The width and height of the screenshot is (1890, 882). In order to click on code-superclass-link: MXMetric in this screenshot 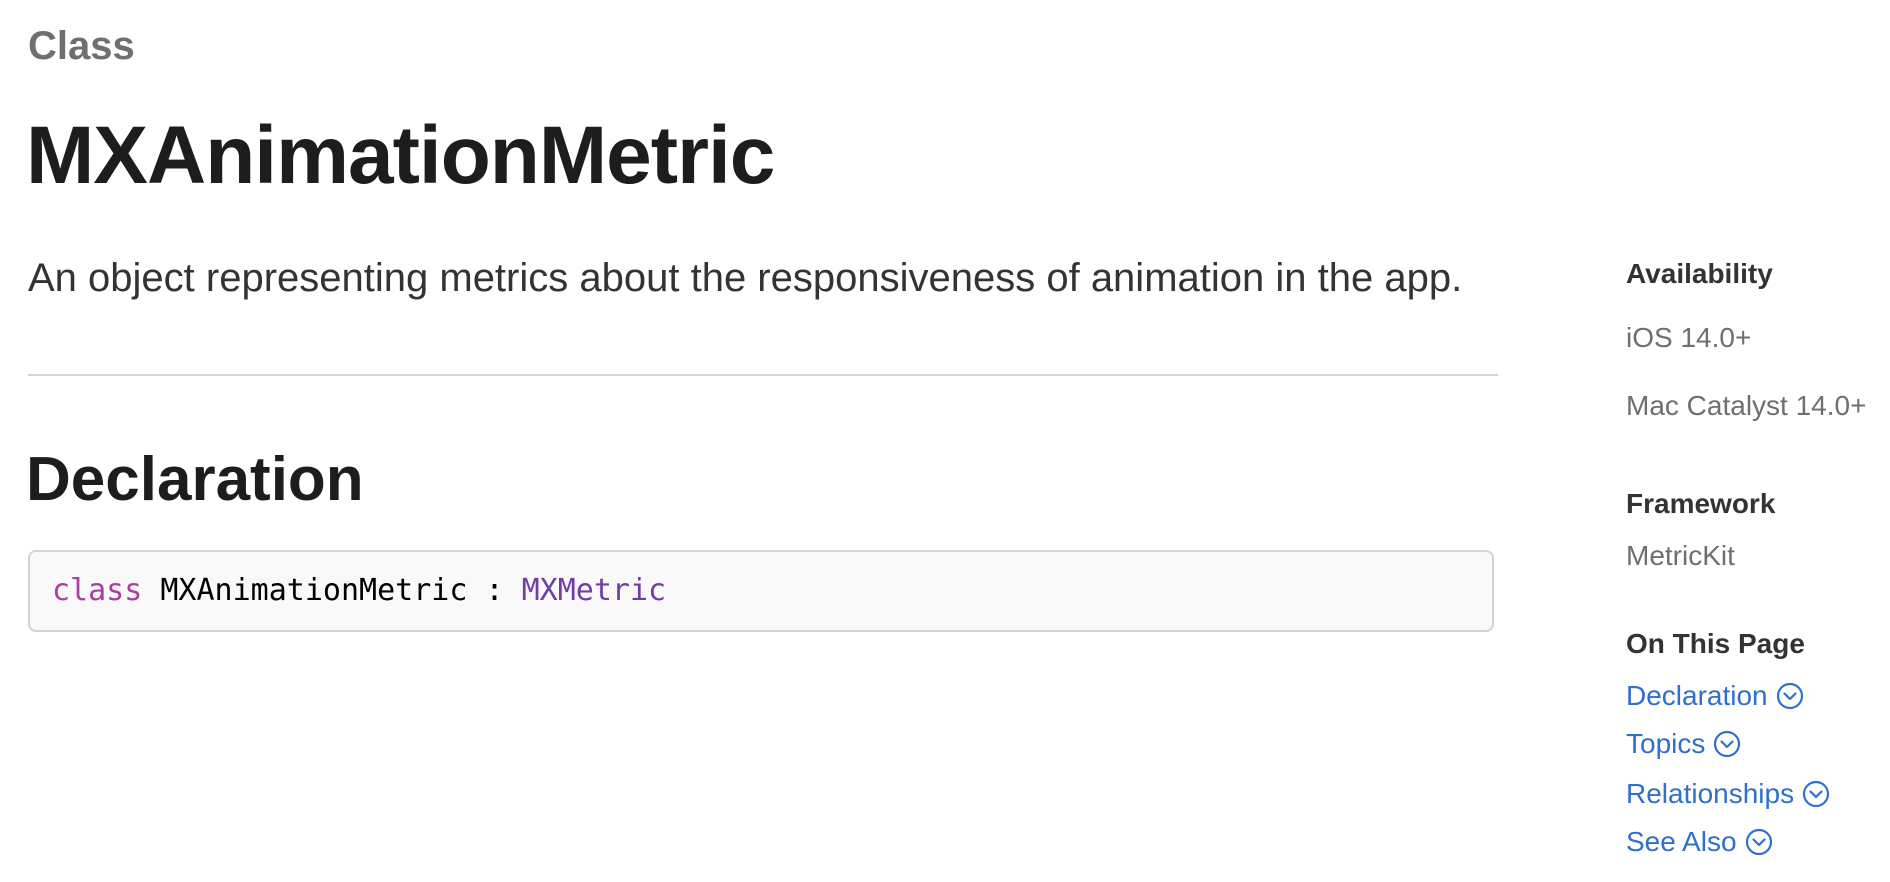, I will do `click(594, 590)`.